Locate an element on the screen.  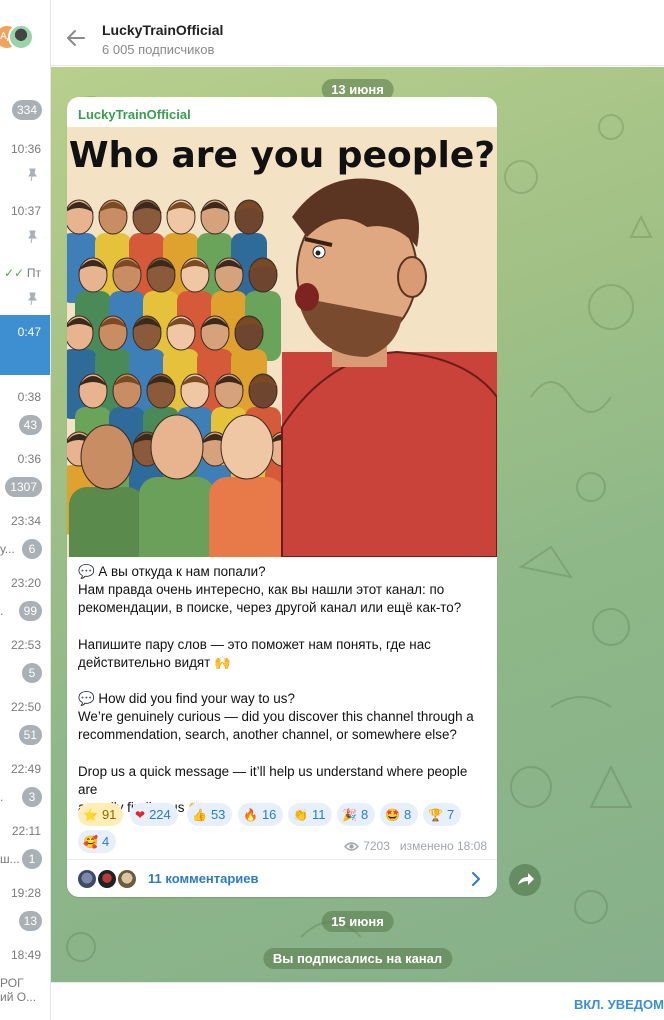
back-arrow-icon is located at coordinates (76, 38).